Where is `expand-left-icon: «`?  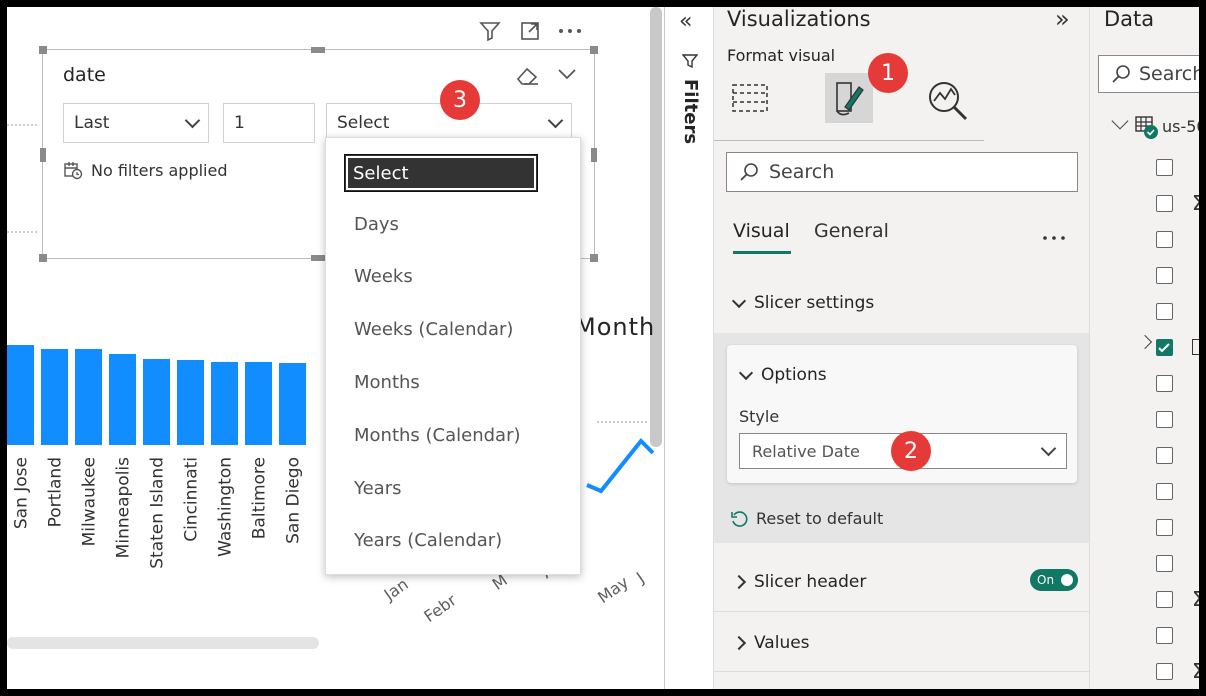 expand-left-icon: « is located at coordinates (685, 21).